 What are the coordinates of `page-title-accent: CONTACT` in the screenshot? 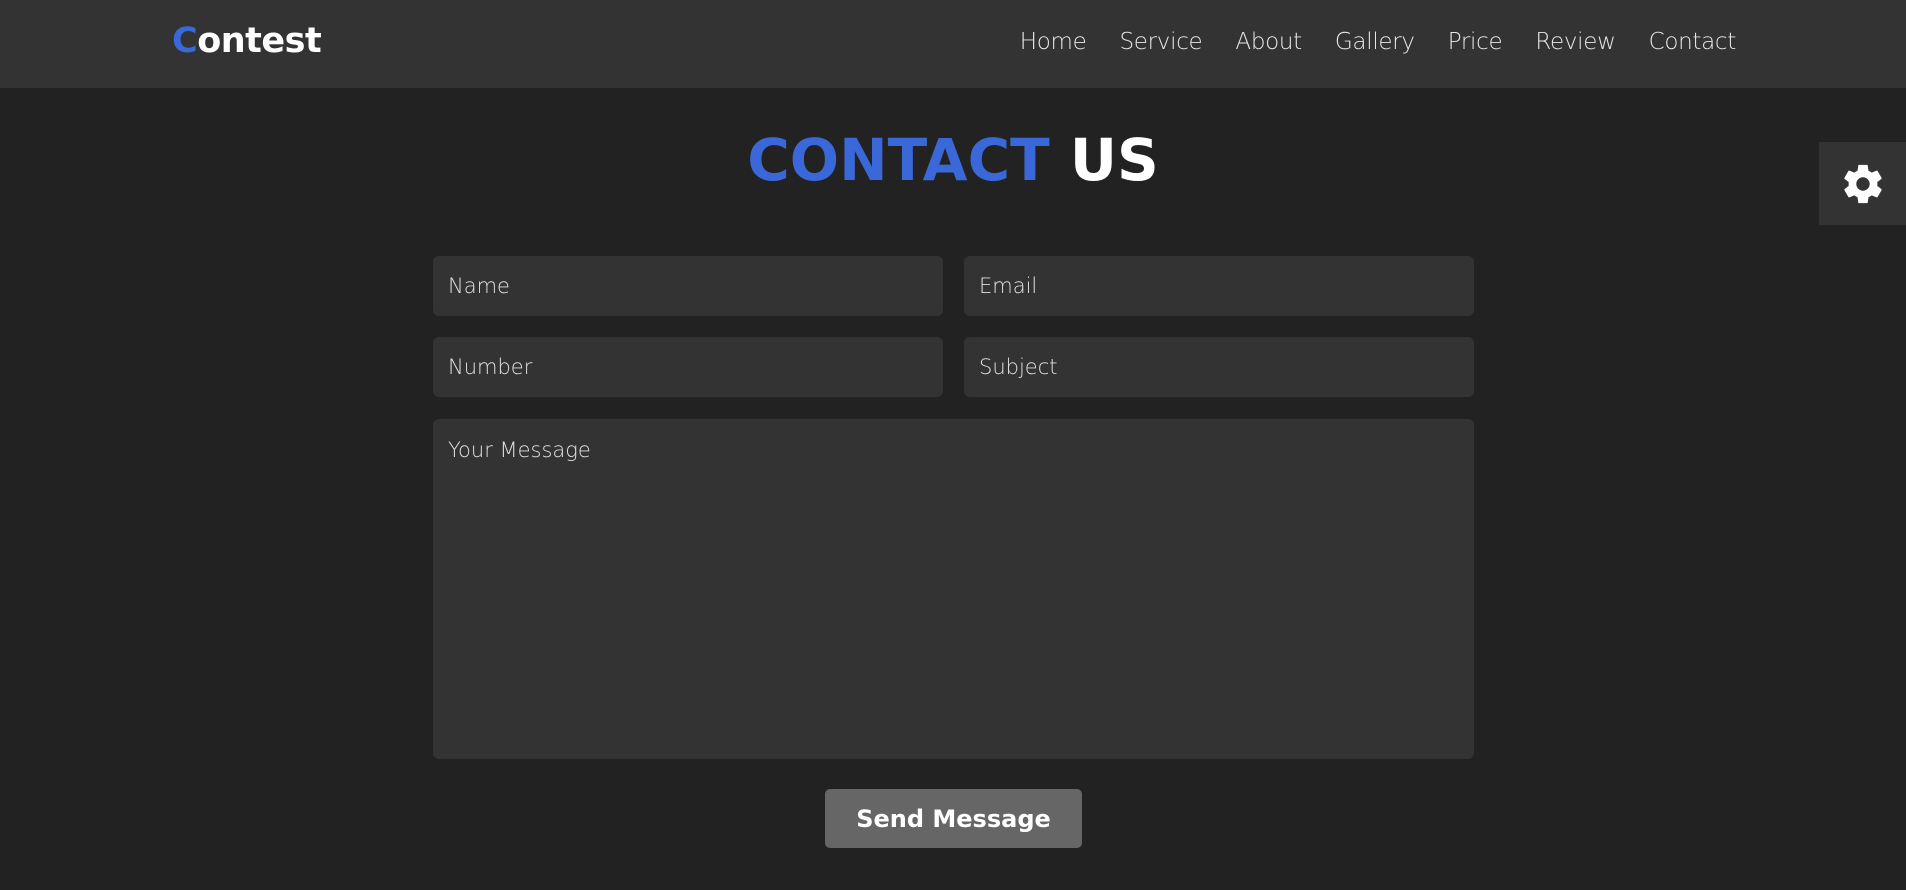 It's located at (898, 160).